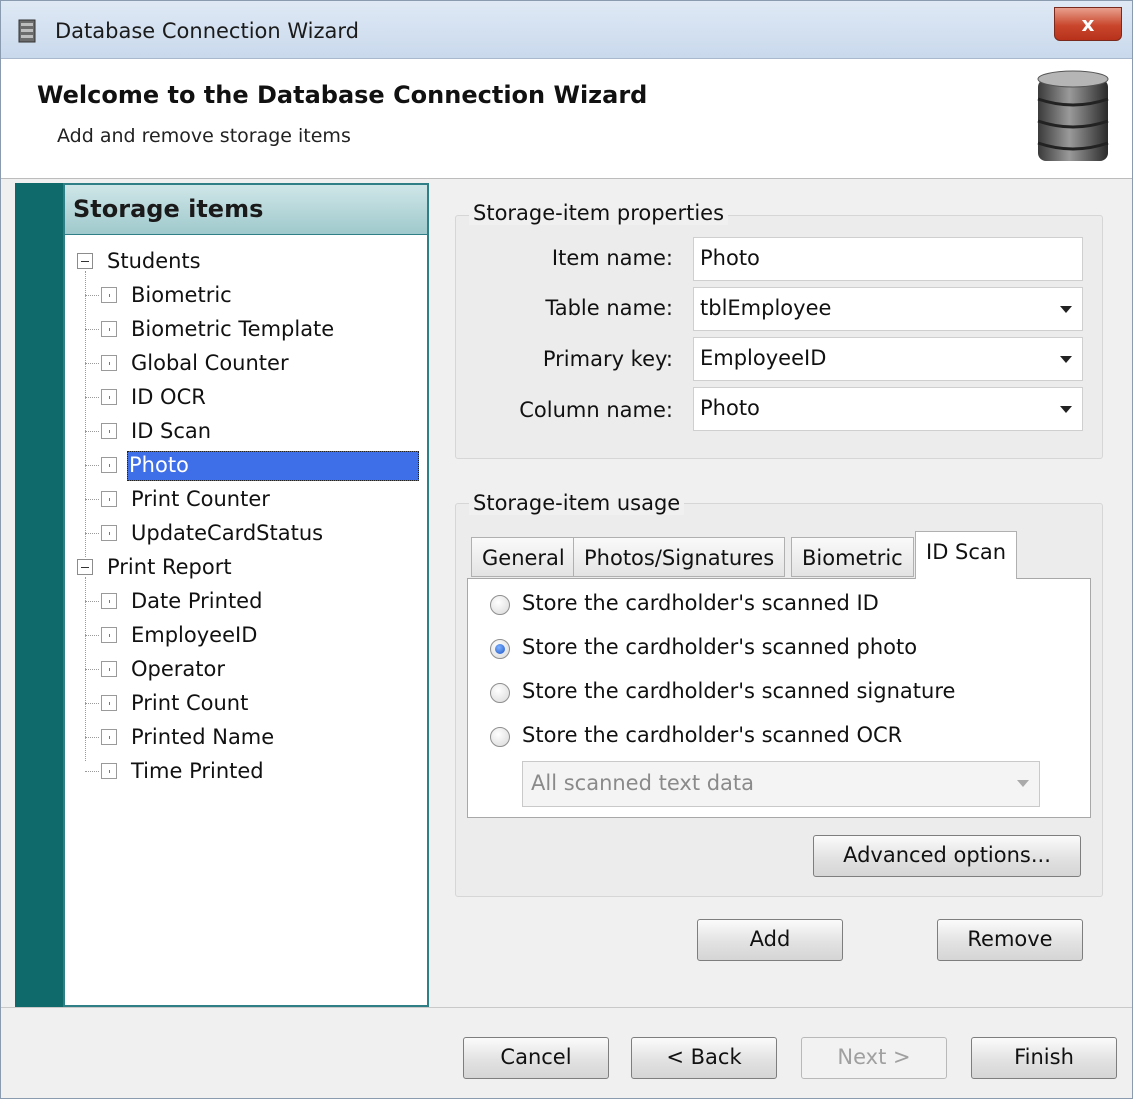 This screenshot has height=1099, width=1133. I want to click on tab-label: Photos/Signatures, so click(679, 558).